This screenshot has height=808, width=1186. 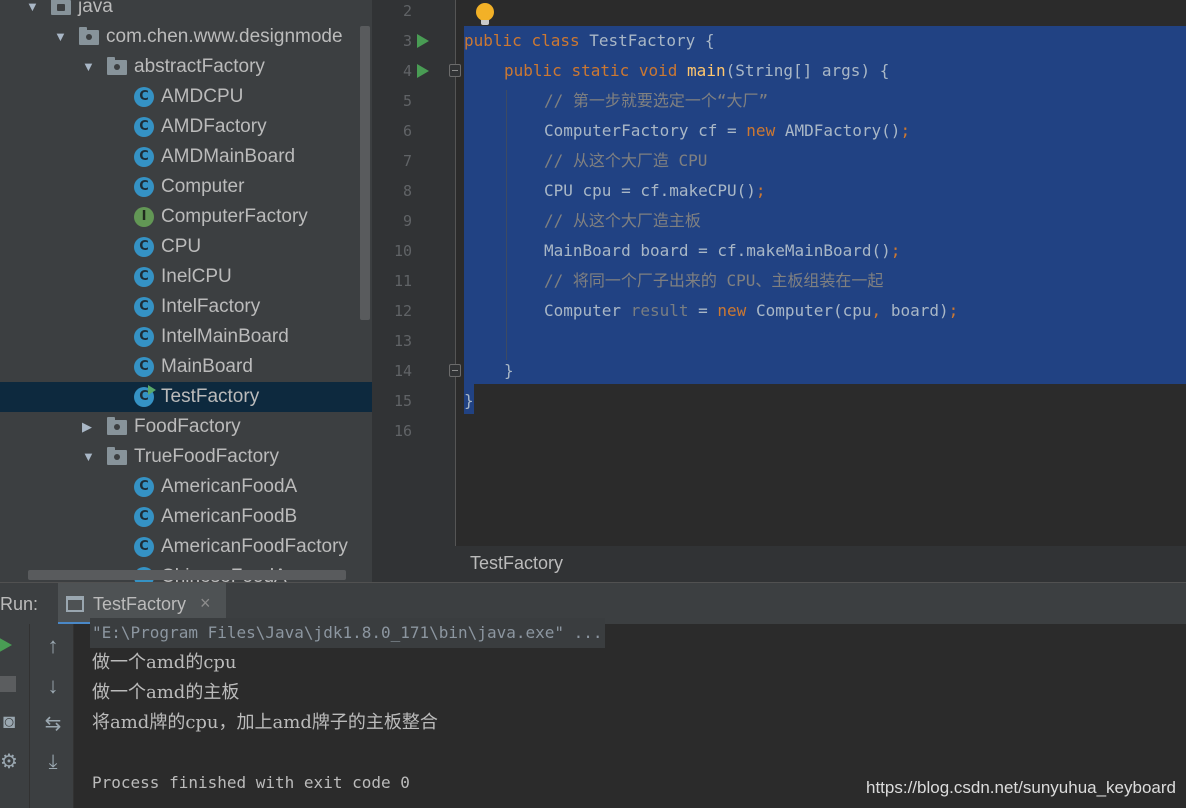 What do you see at coordinates (186, 217) in the screenshot?
I see `tree-item-computerfactory: I ComputerFactory` at bounding box center [186, 217].